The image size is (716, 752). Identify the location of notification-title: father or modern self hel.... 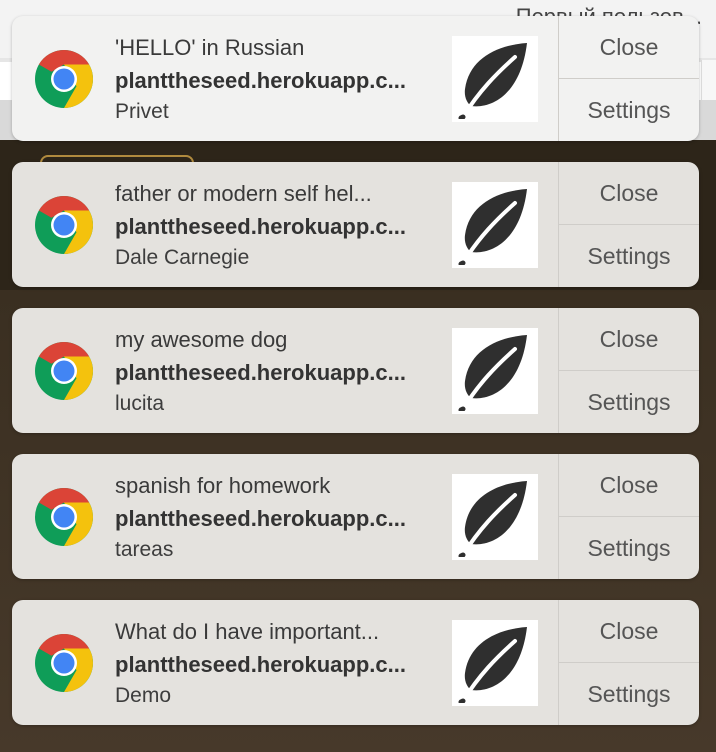
(243, 193).